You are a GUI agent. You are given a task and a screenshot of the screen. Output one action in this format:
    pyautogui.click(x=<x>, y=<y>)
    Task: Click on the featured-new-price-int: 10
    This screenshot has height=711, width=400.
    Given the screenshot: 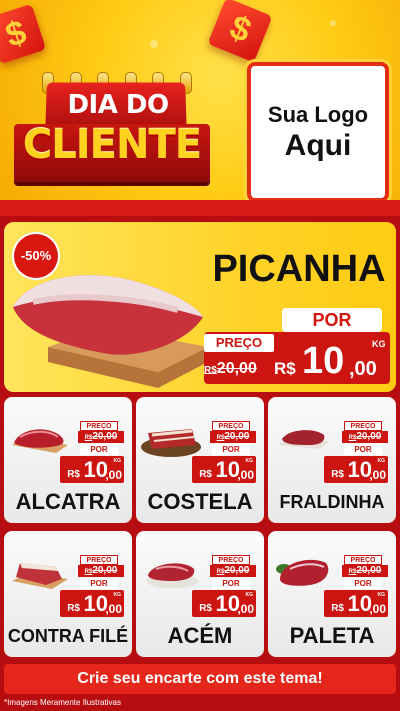 What is the action you would take?
    pyautogui.click(x=323, y=361)
    